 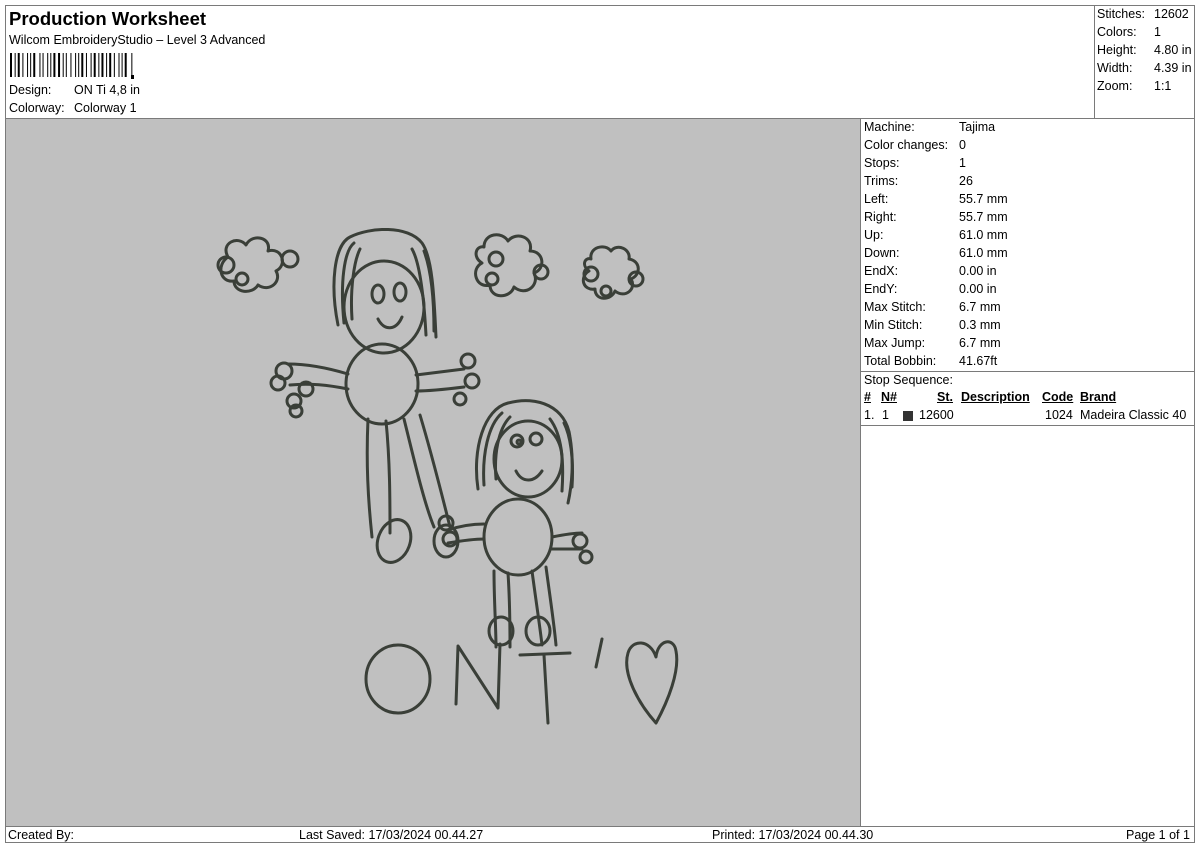 I want to click on info-label: EndY:, so click(x=881, y=289).